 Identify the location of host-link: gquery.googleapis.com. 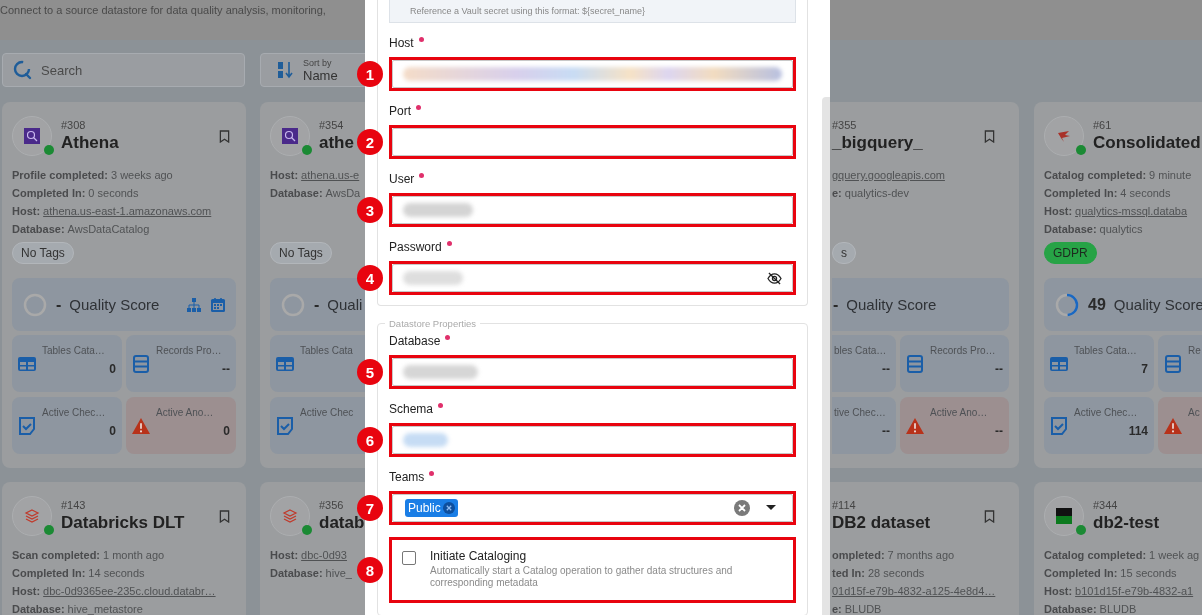
(888, 175).